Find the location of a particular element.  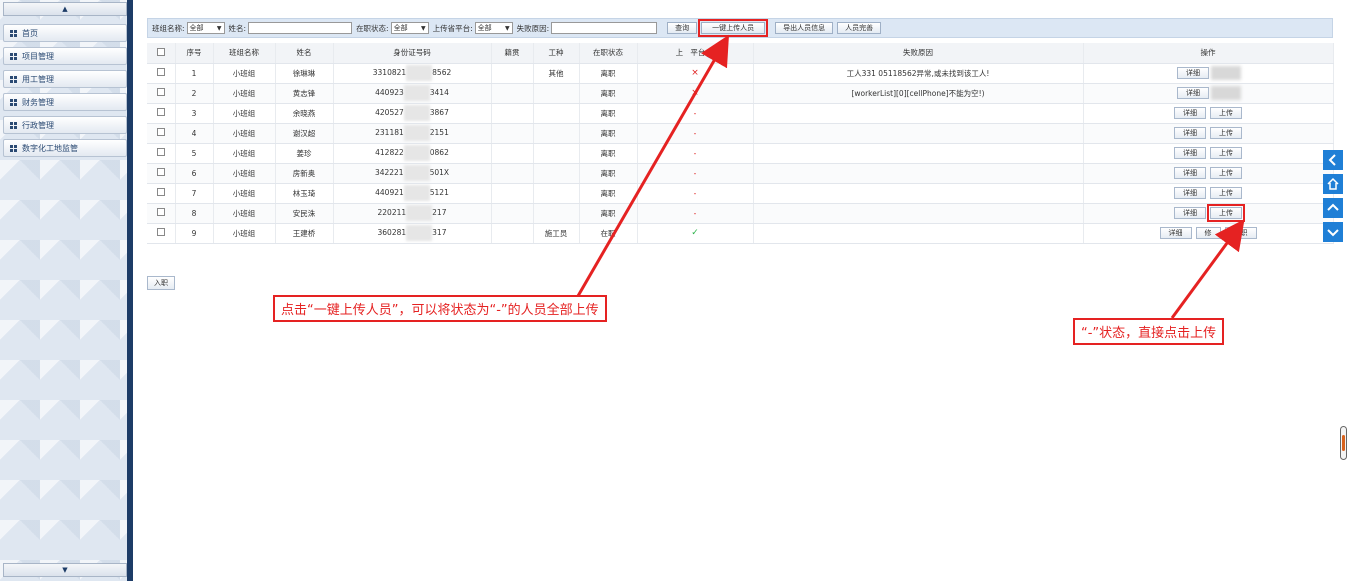

failure-reason: [workerList][0][cellPhone]不能为空!) is located at coordinates (918, 93).